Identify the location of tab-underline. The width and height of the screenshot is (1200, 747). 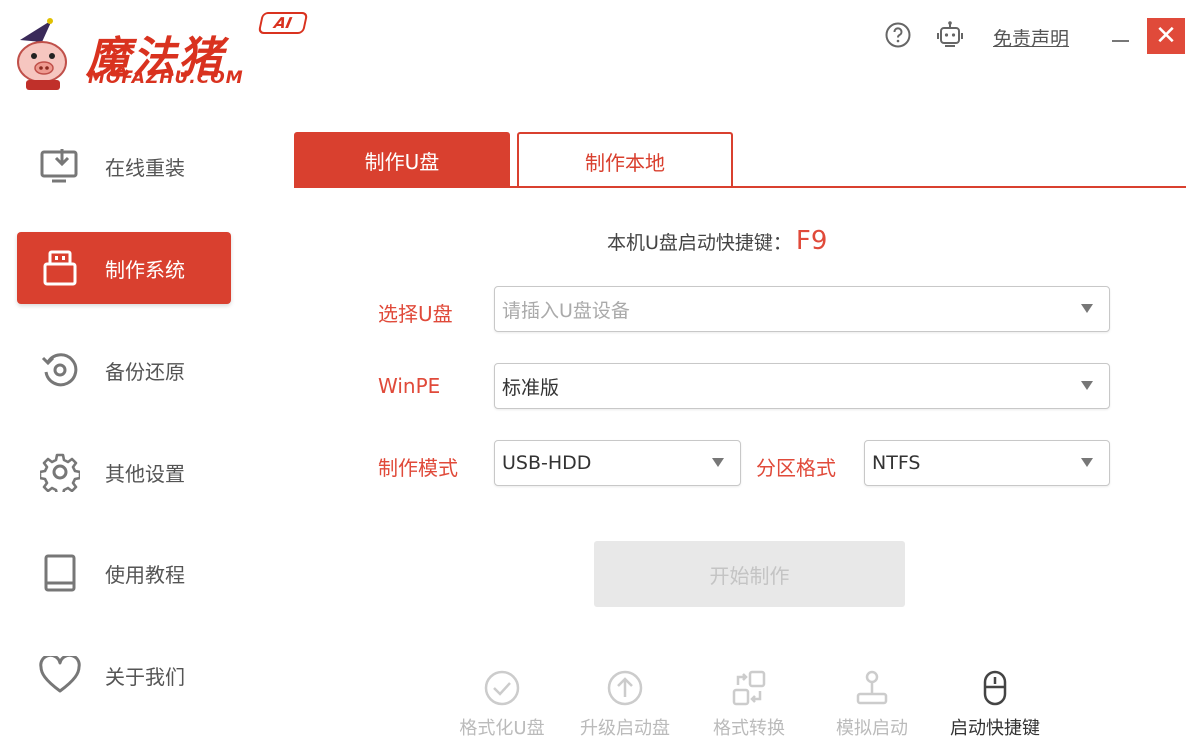
(740, 187).